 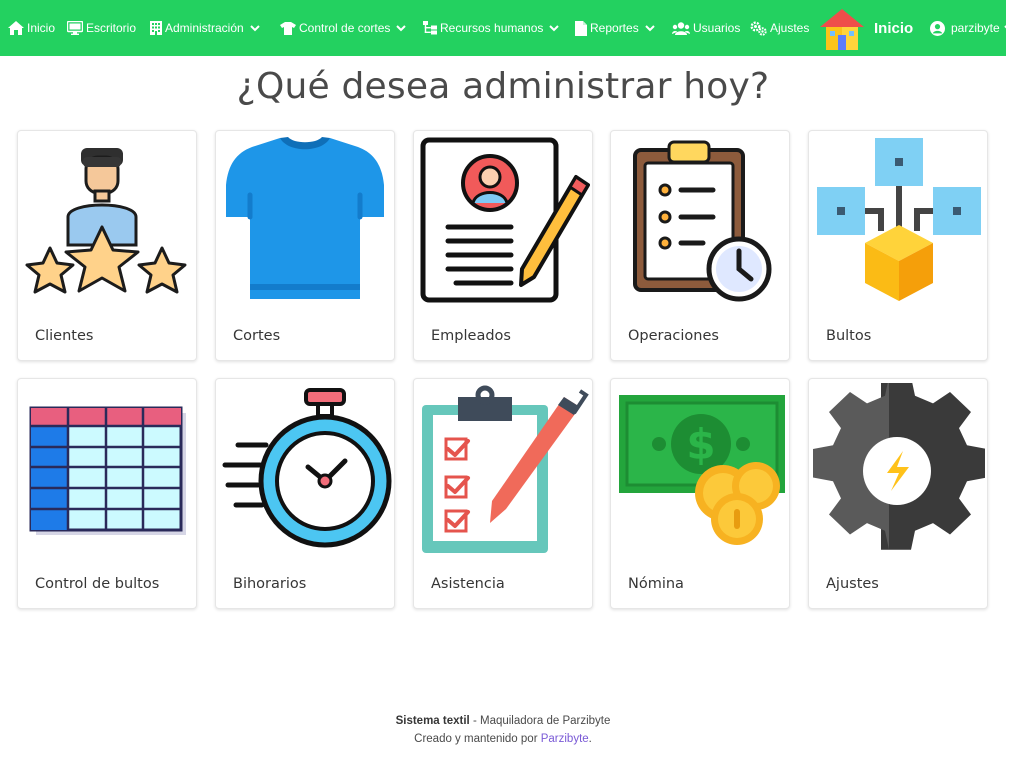 I want to click on card-label: Cortes, so click(x=257, y=336).